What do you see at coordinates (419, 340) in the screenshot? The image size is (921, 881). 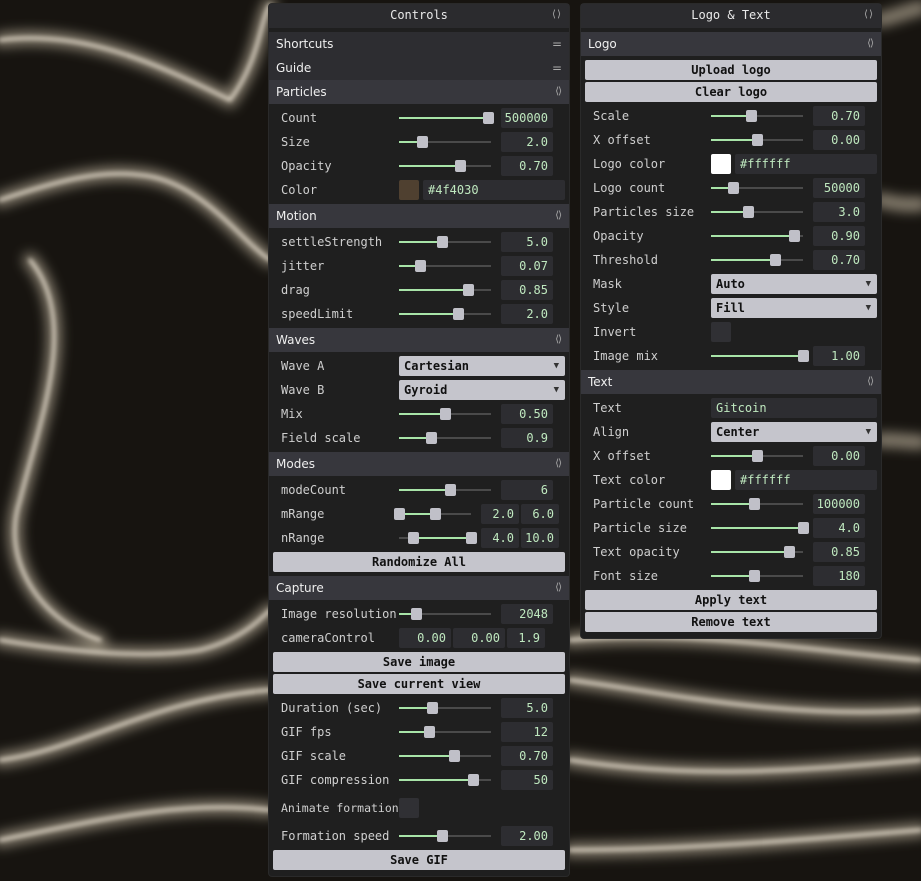 I see `waves-folder-header: Waves ⟨⟩` at bounding box center [419, 340].